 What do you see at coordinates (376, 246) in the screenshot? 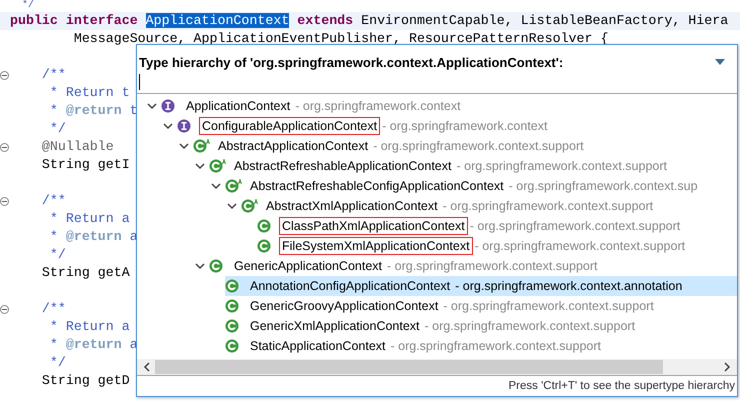
I see `type-name: FileSystemXmlApplicationContext` at bounding box center [376, 246].